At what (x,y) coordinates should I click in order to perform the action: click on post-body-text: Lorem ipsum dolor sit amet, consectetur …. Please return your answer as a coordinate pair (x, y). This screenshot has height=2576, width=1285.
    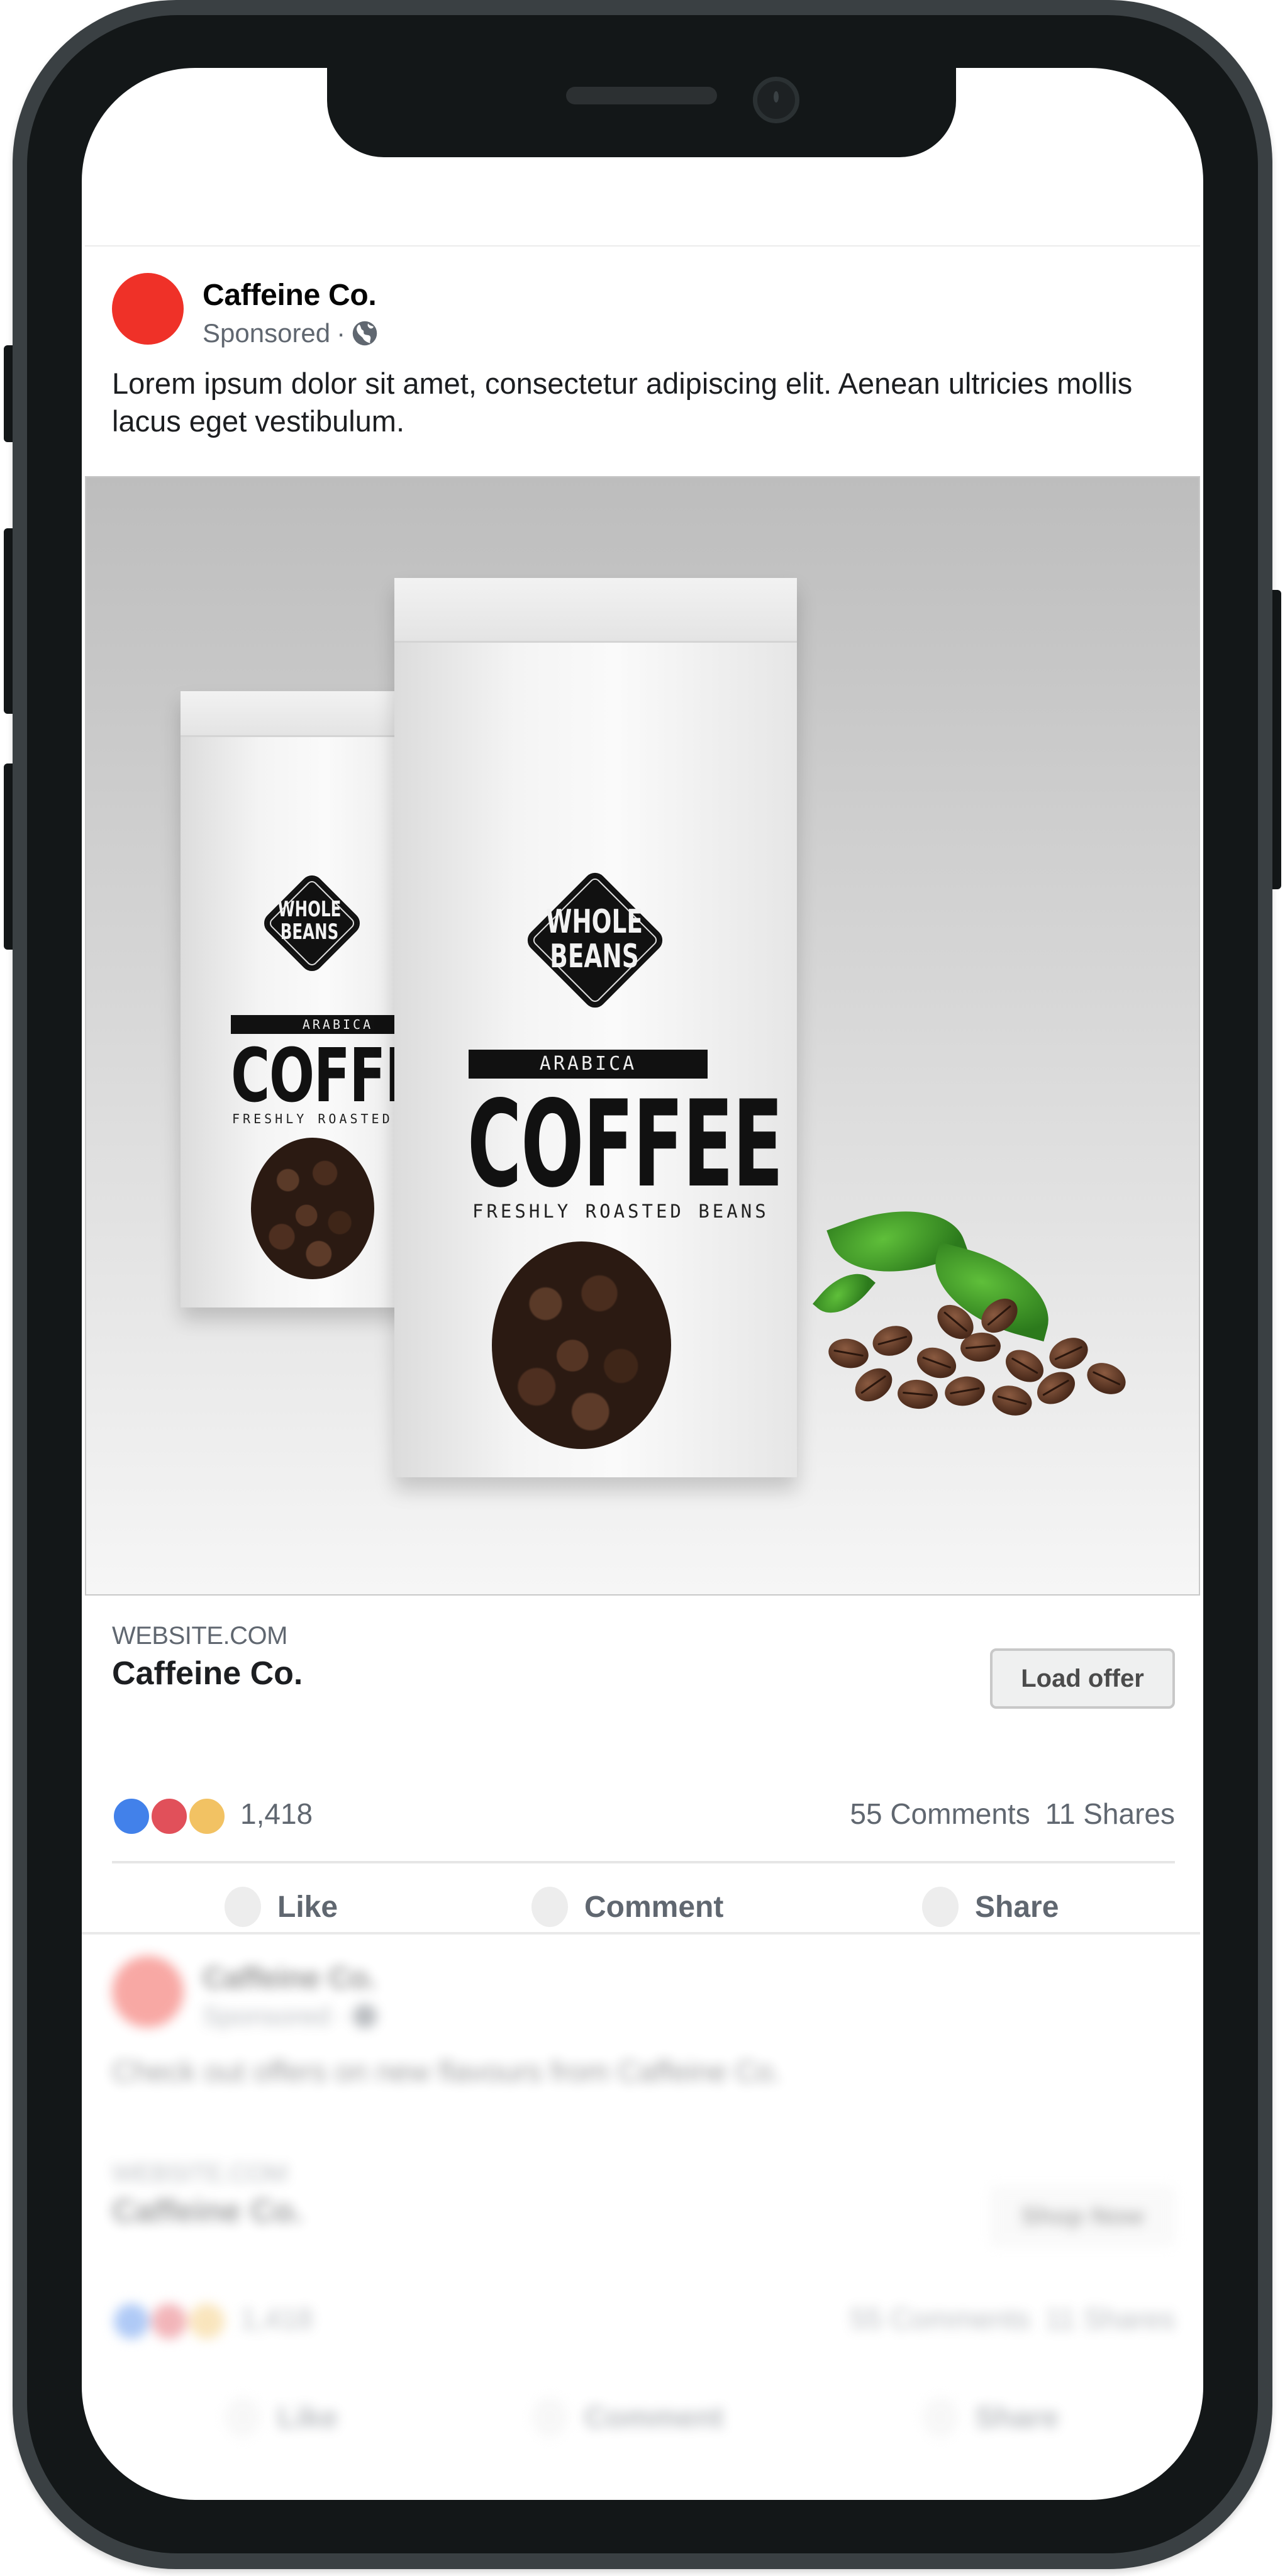
    Looking at the image, I should click on (622, 402).